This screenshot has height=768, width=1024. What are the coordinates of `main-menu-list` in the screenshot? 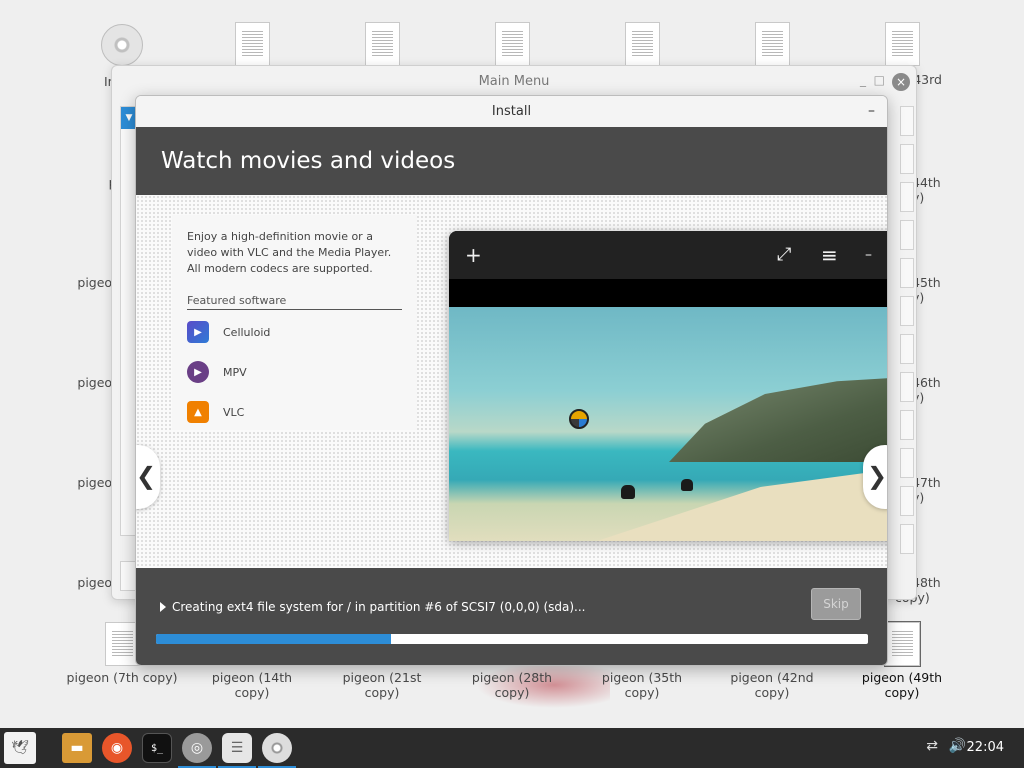 It's located at (907, 334).